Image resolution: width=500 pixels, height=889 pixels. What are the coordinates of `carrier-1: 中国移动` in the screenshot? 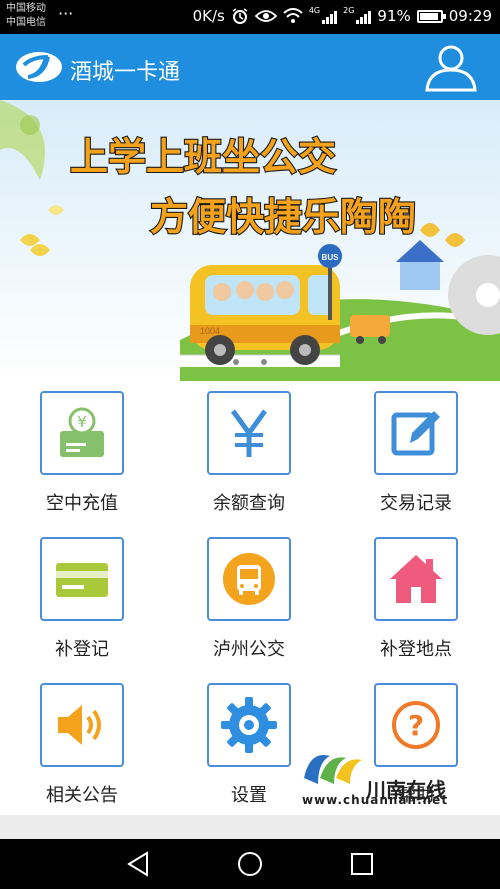 It's located at (26, 8).